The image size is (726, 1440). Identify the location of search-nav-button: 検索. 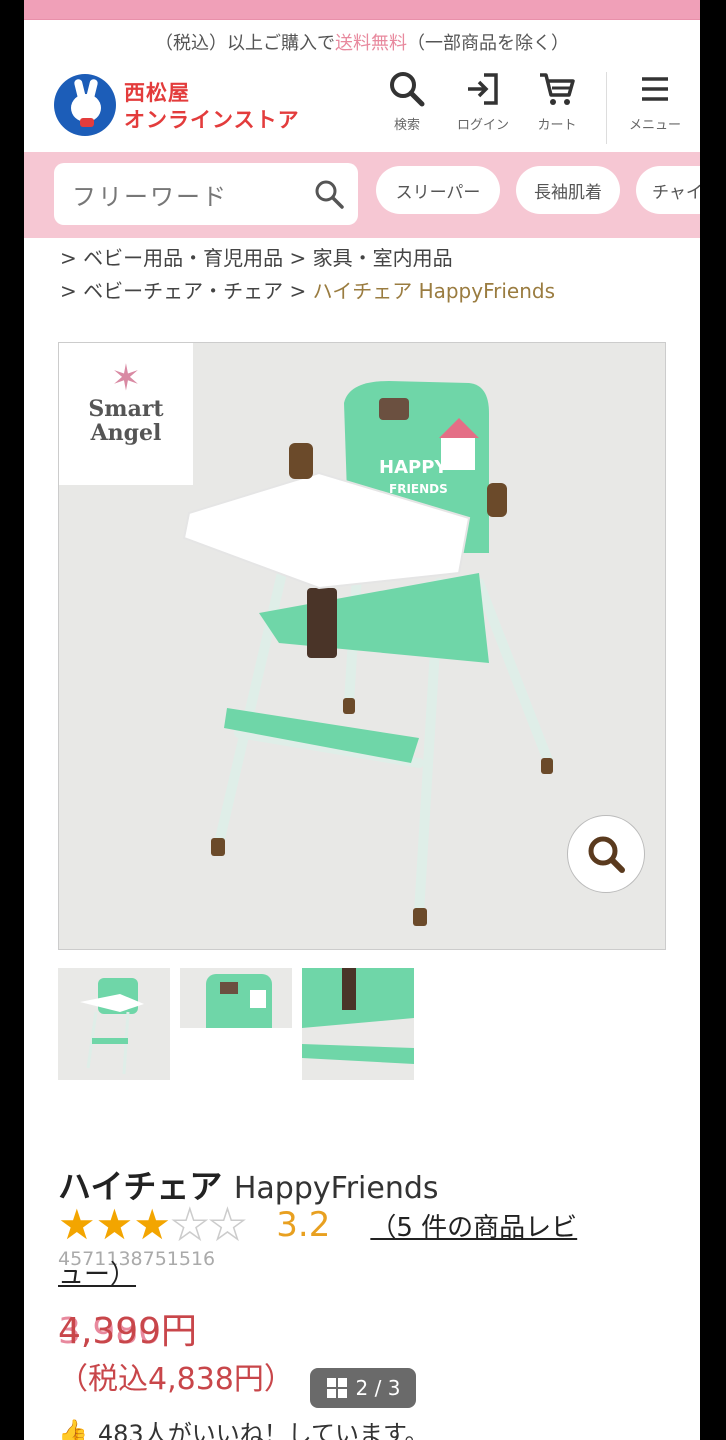
(407, 101).